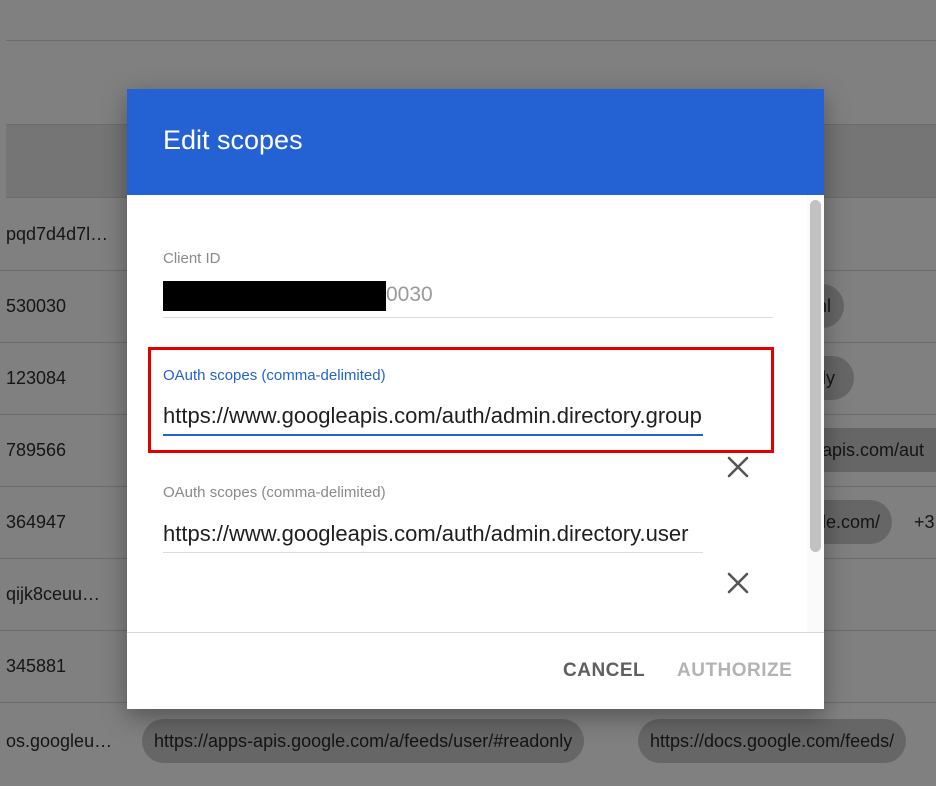 This screenshot has height=786, width=936. What do you see at coordinates (36, 378) in the screenshot?
I see `client-id-cell: 123084` at bounding box center [36, 378].